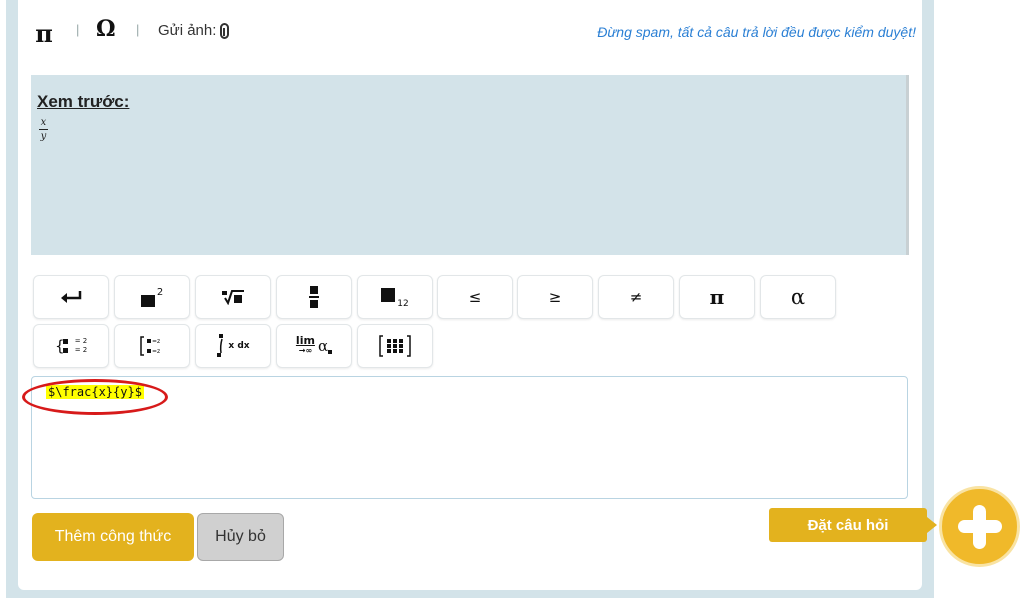  I want to click on tooltip-arrow, so click(932, 525).